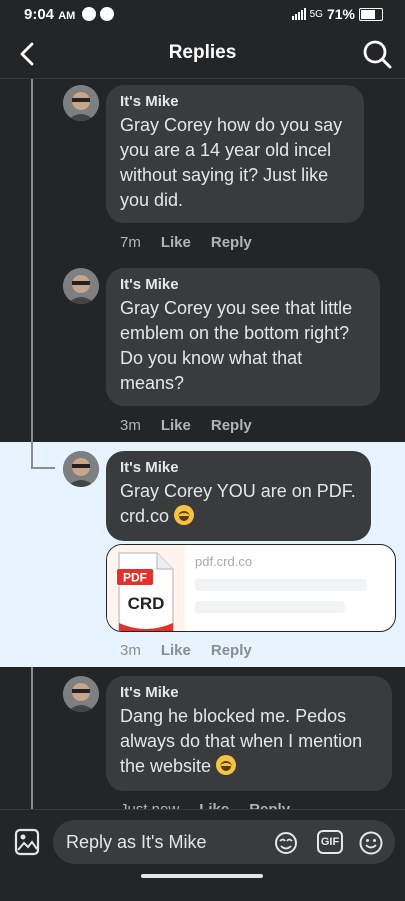 This screenshot has height=901, width=405. Describe the element at coordinates (298, 14) in the screenshot. I see `signal-icon` at that location.